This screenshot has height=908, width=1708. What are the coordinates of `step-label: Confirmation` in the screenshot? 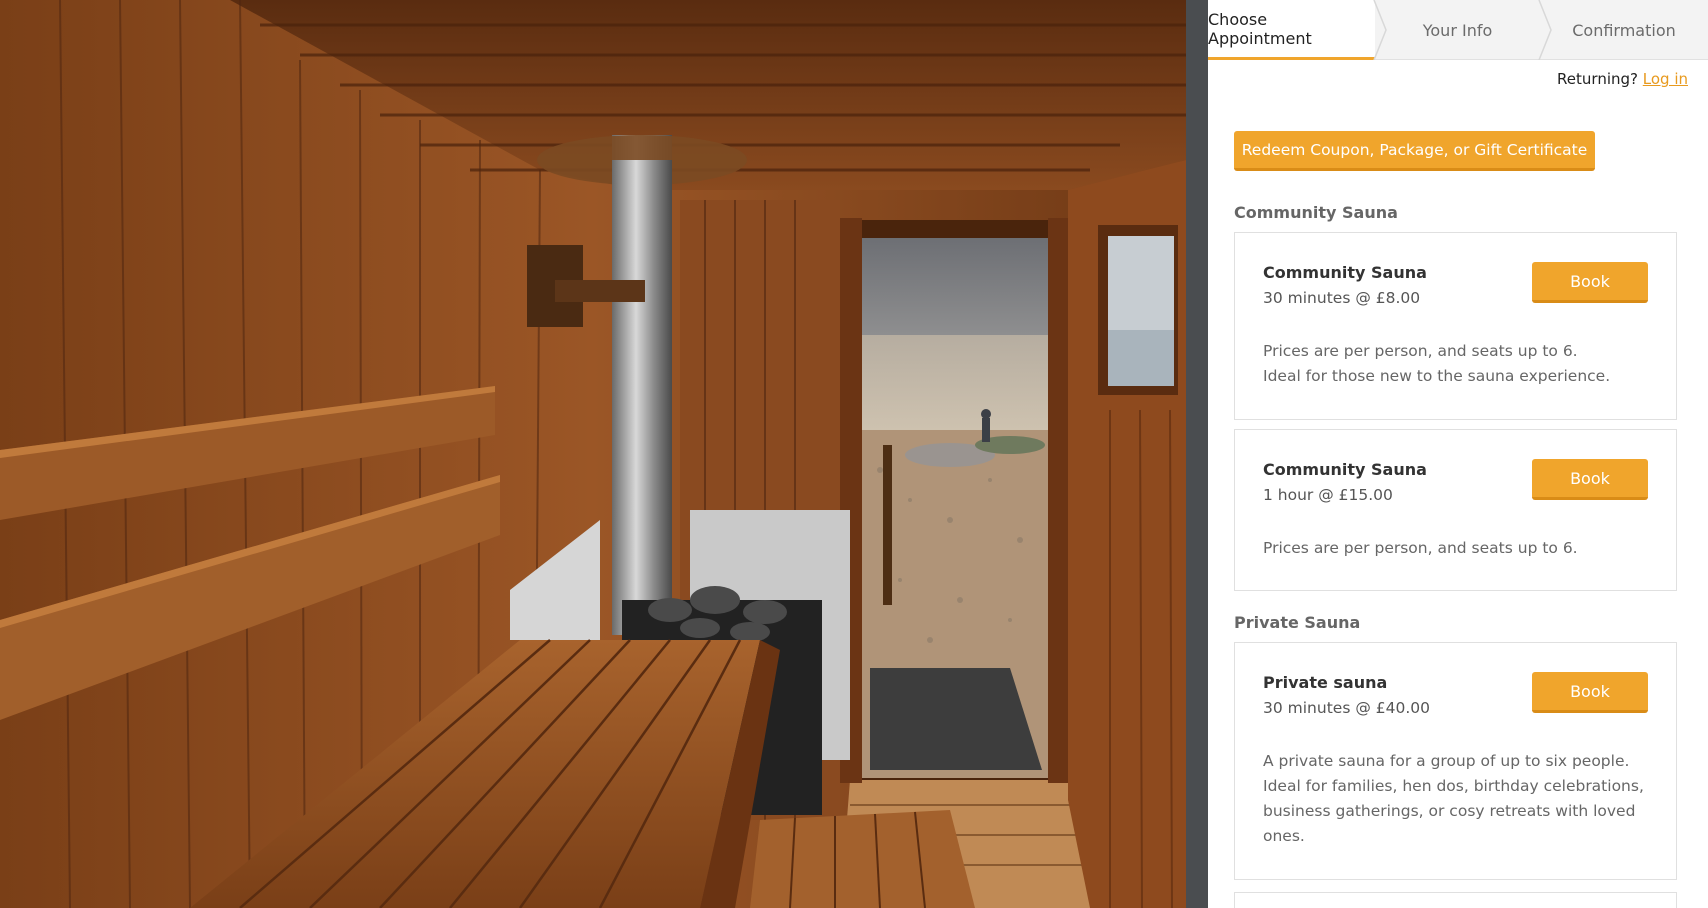 It's located at (1624, 30).